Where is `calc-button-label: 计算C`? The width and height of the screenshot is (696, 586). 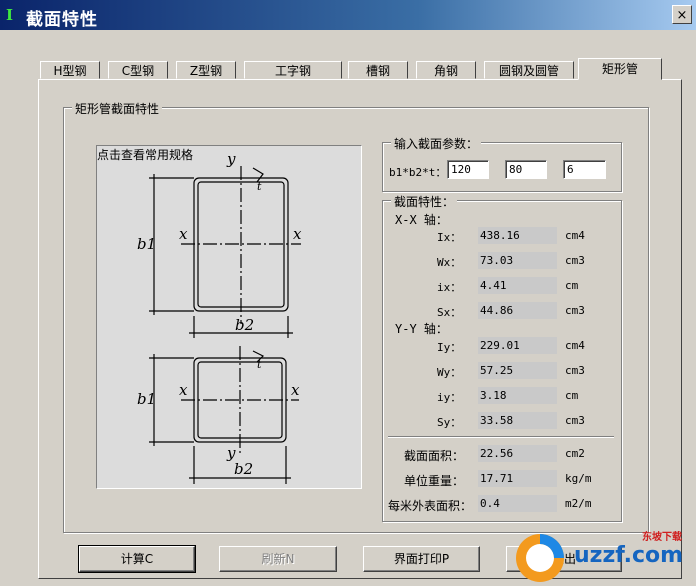 calc-button-label: 计算C is located at coordinates (137, 559).